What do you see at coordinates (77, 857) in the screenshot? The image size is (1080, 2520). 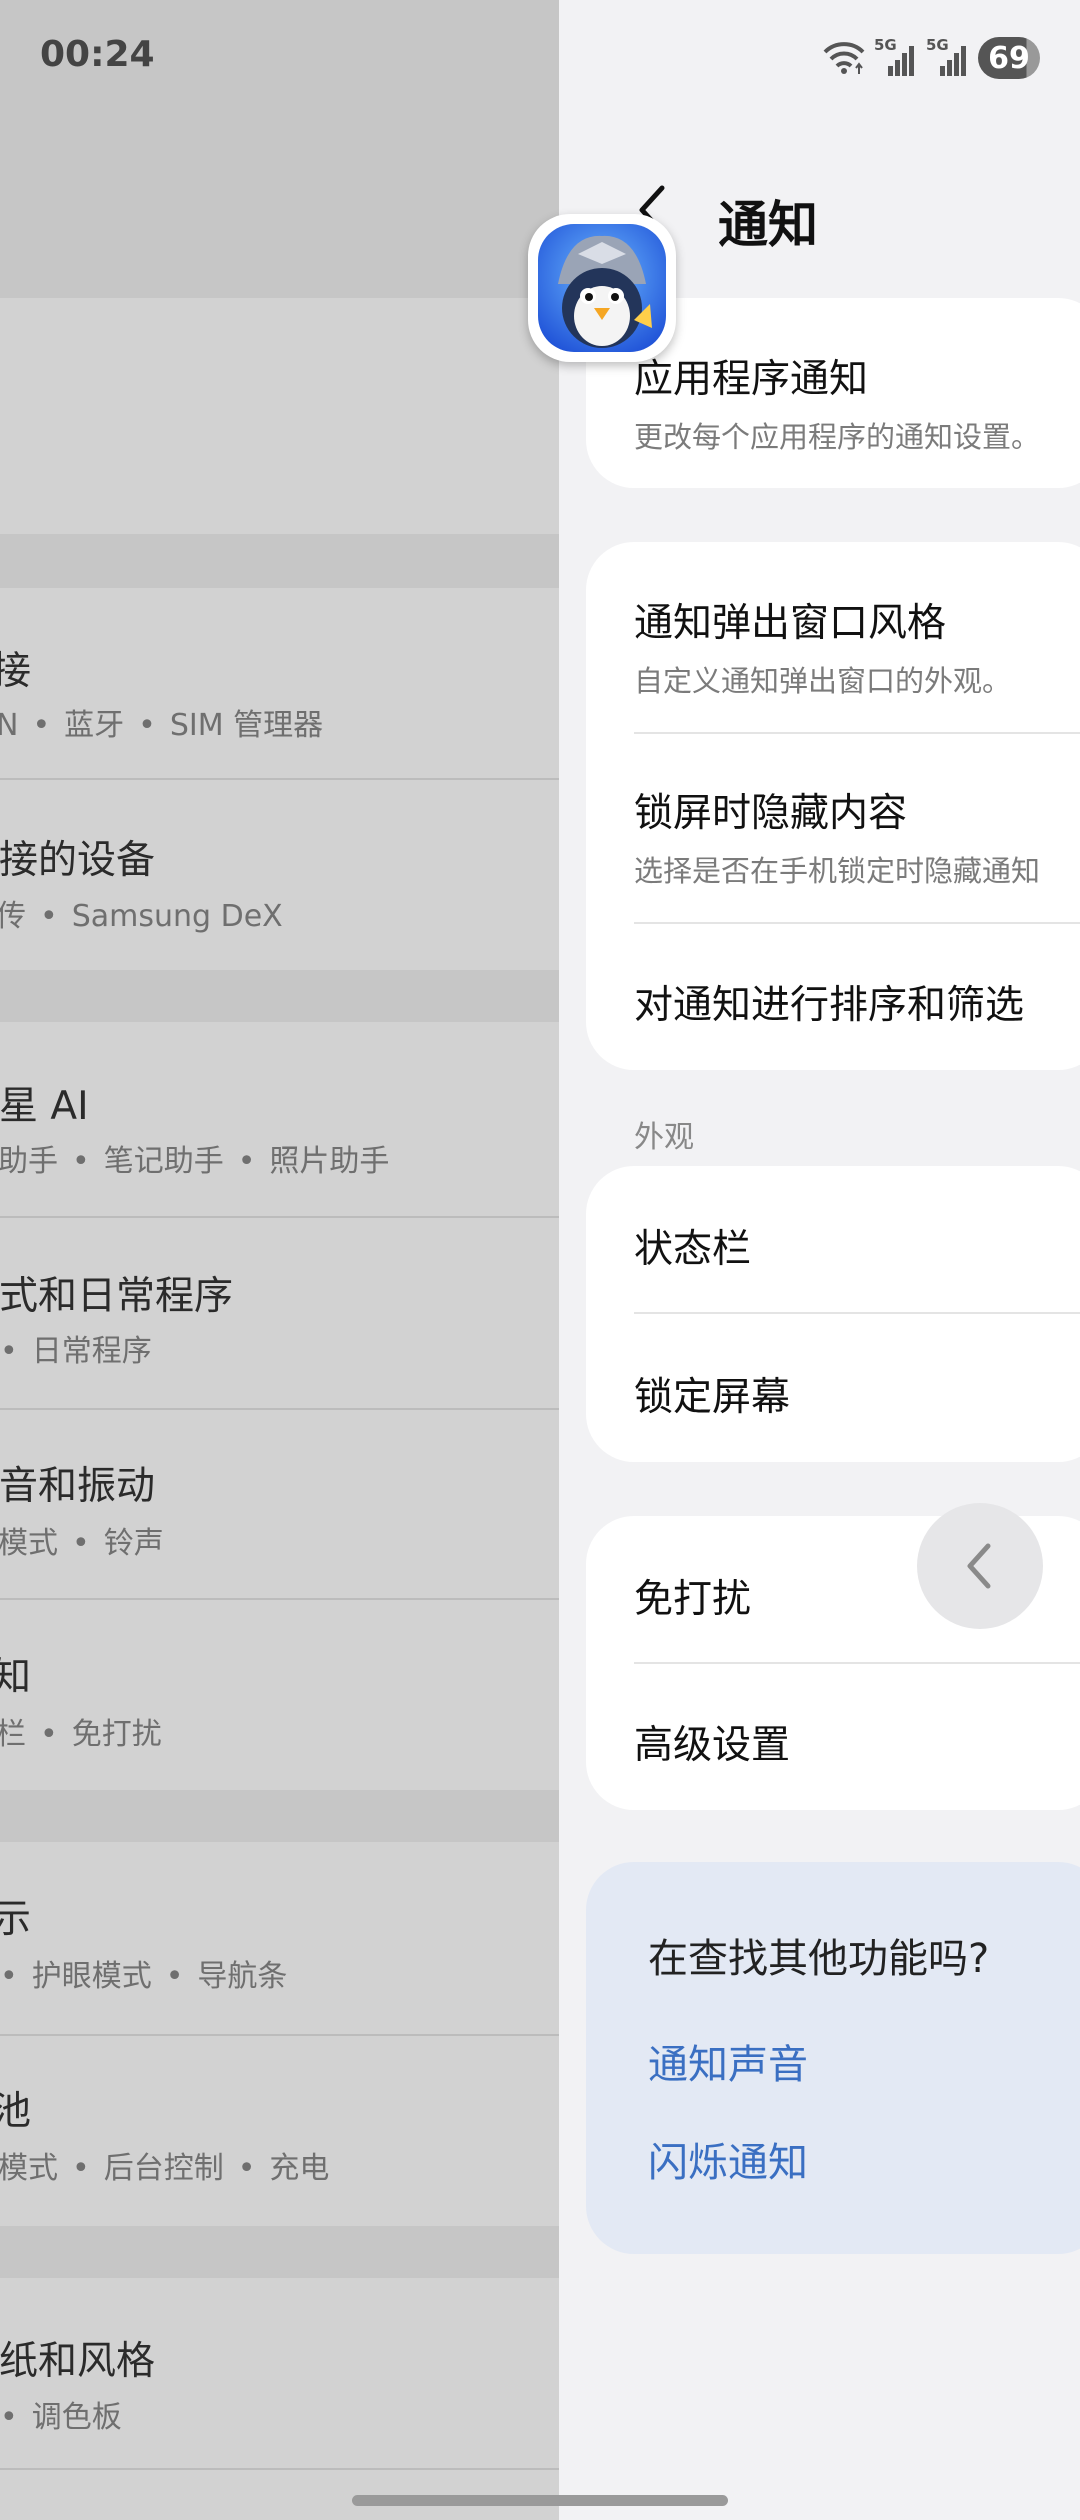 I see `settings-item-connected-devices: 连接的设备` at bounding box center [77, 857].